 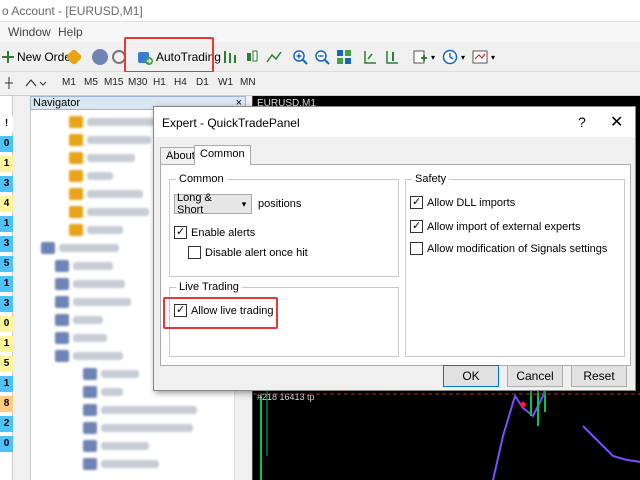 What do you see at coordinates (231, 123) in the screenshot?
I see `dialog-title: Expert - QuickTradePanel` at bounding box center [231, 123].